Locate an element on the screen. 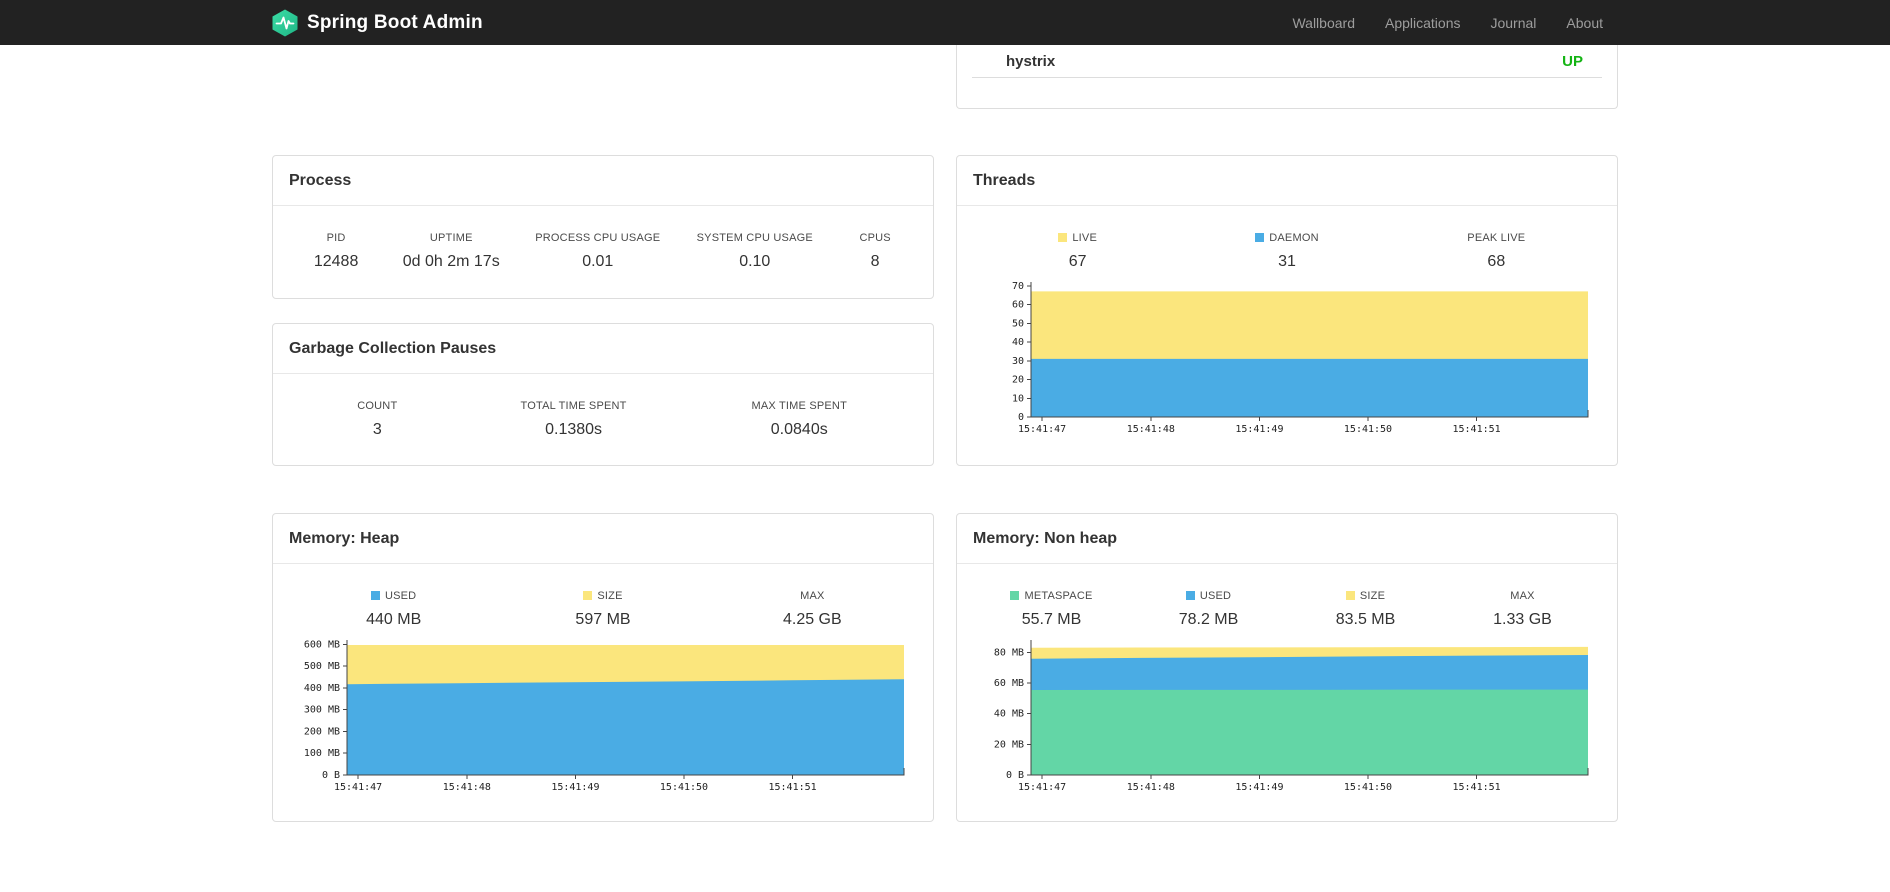 The image size is (1890, 892). svg-text: 60 MB is located at coordinates (1009, 683).